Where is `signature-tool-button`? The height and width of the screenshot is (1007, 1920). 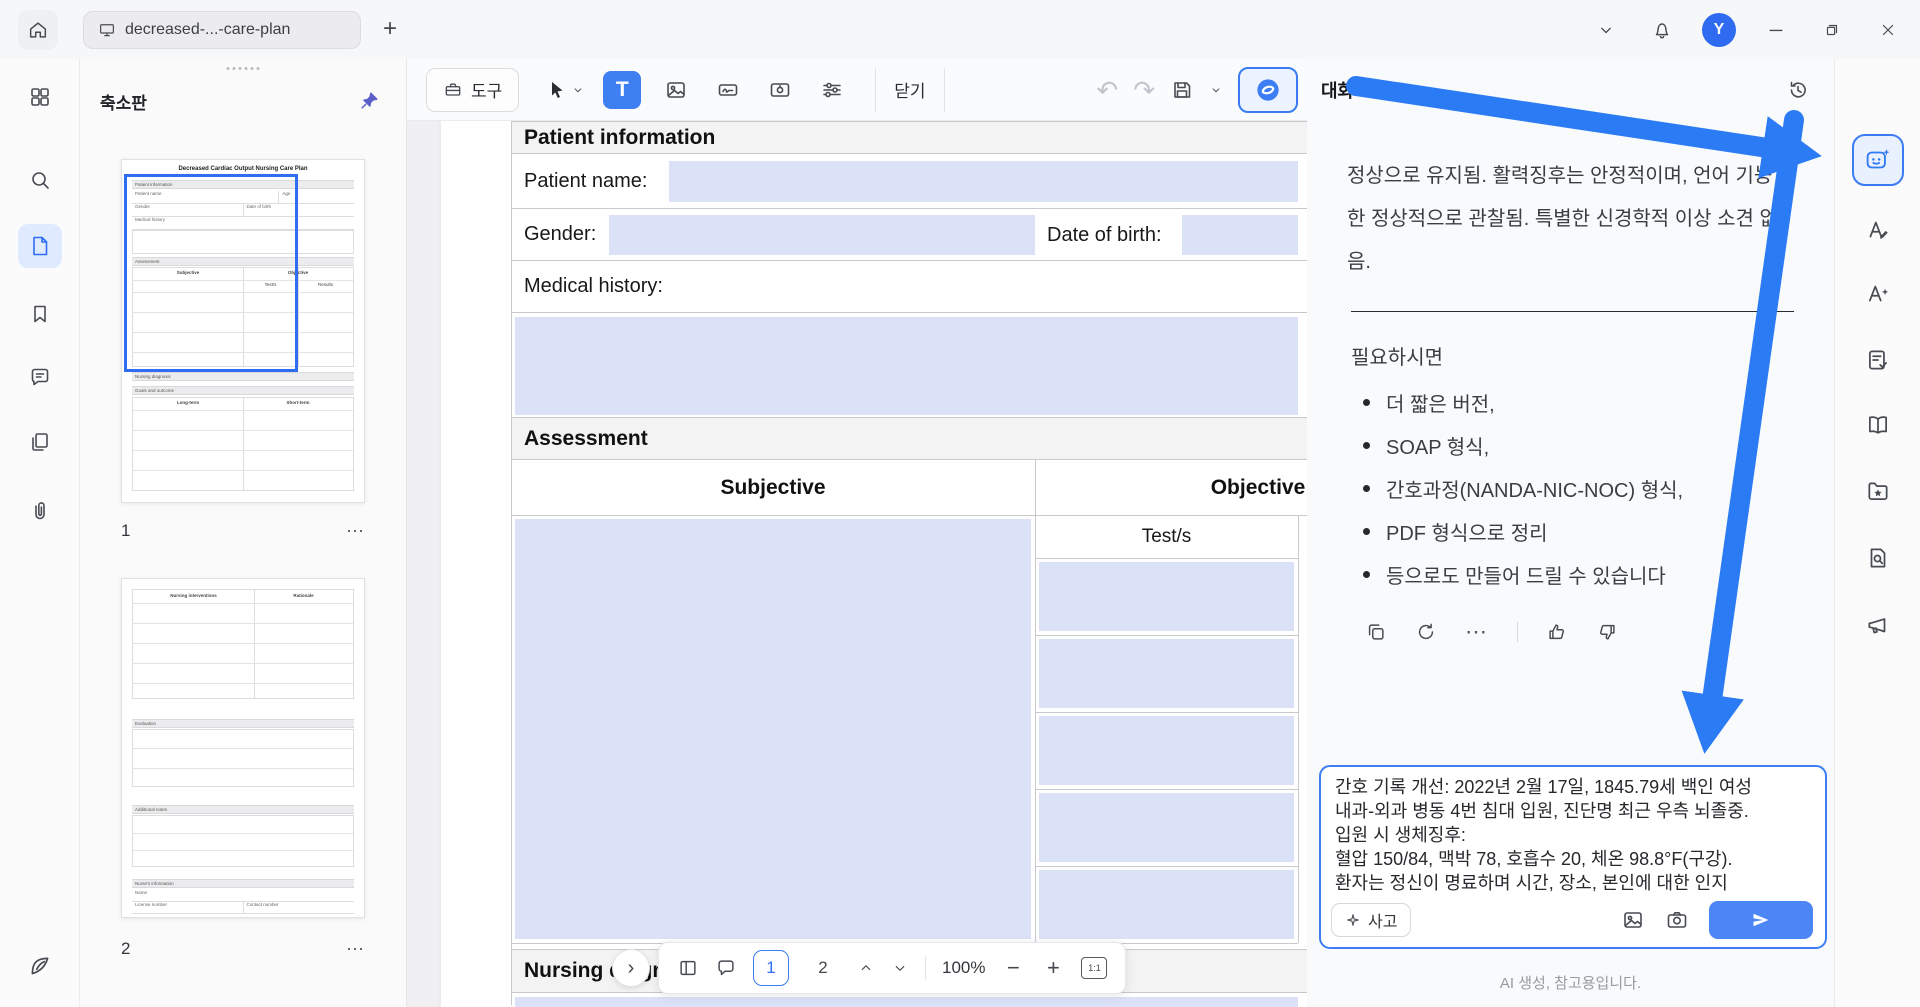
signature-tool-button is located at coordinates (728, 90).